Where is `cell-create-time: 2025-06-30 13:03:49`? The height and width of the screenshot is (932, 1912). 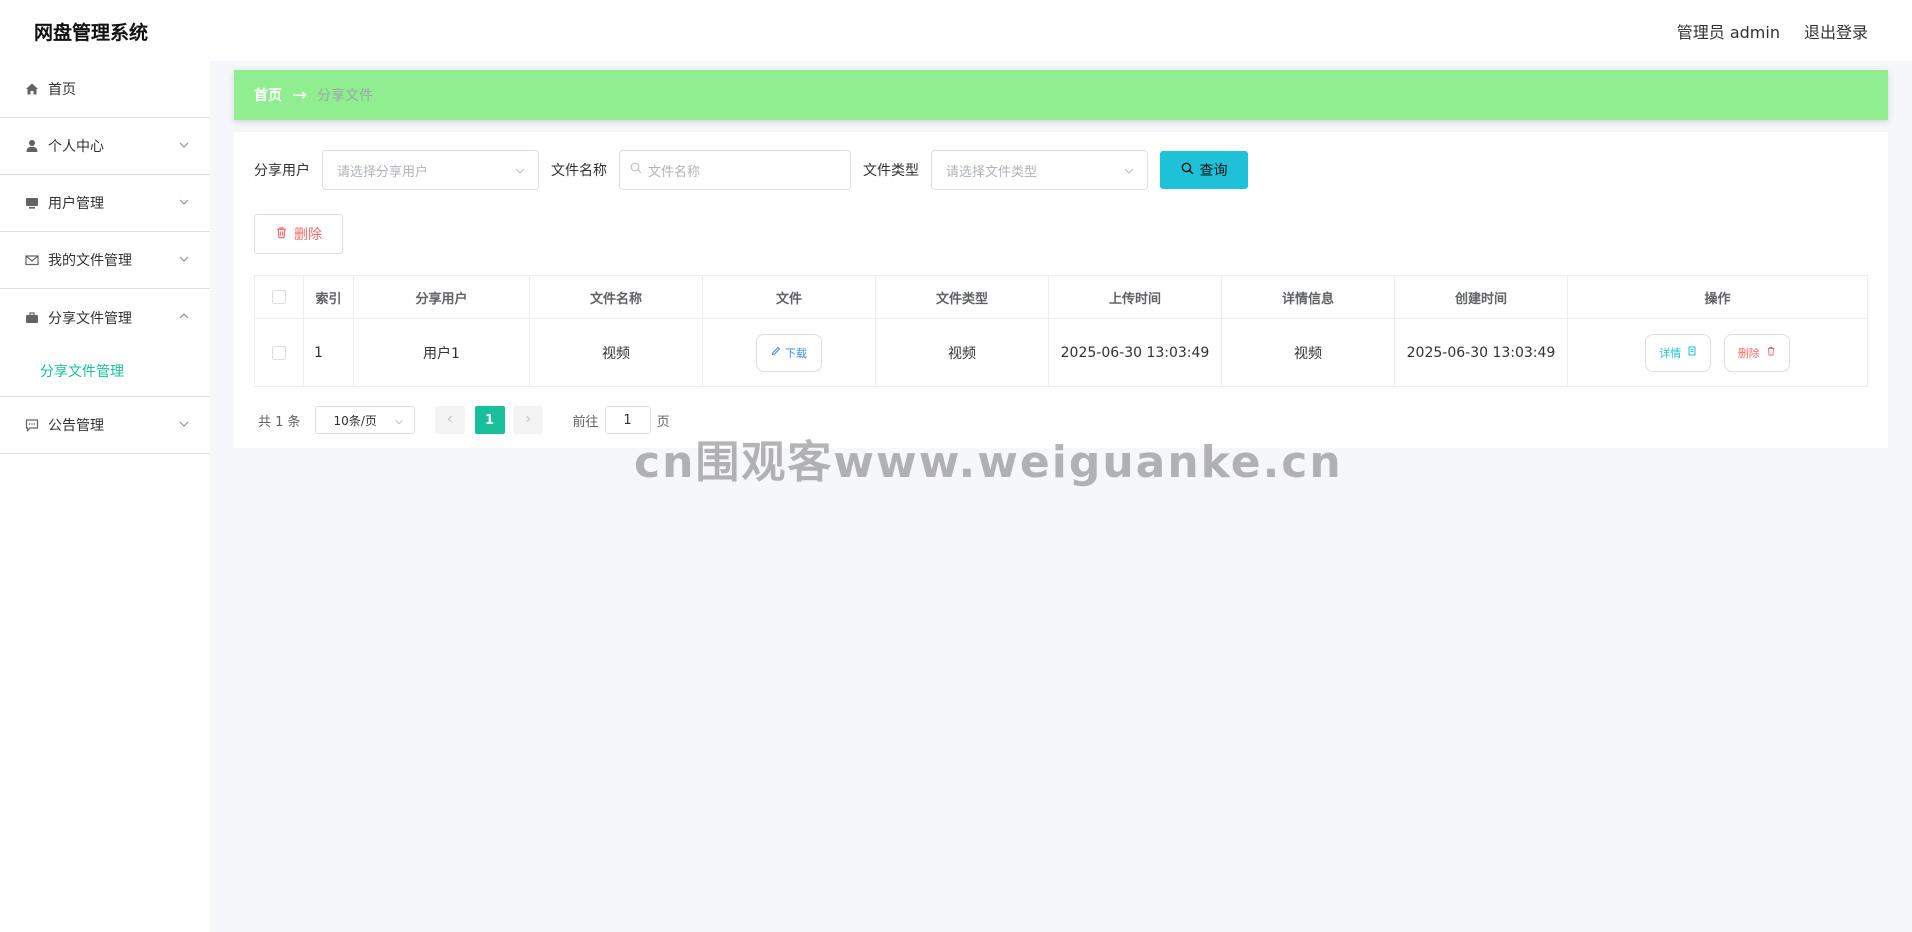
cell-create-time: 2025-06-30 13:03:49 is located at coordinates (1481, 352).